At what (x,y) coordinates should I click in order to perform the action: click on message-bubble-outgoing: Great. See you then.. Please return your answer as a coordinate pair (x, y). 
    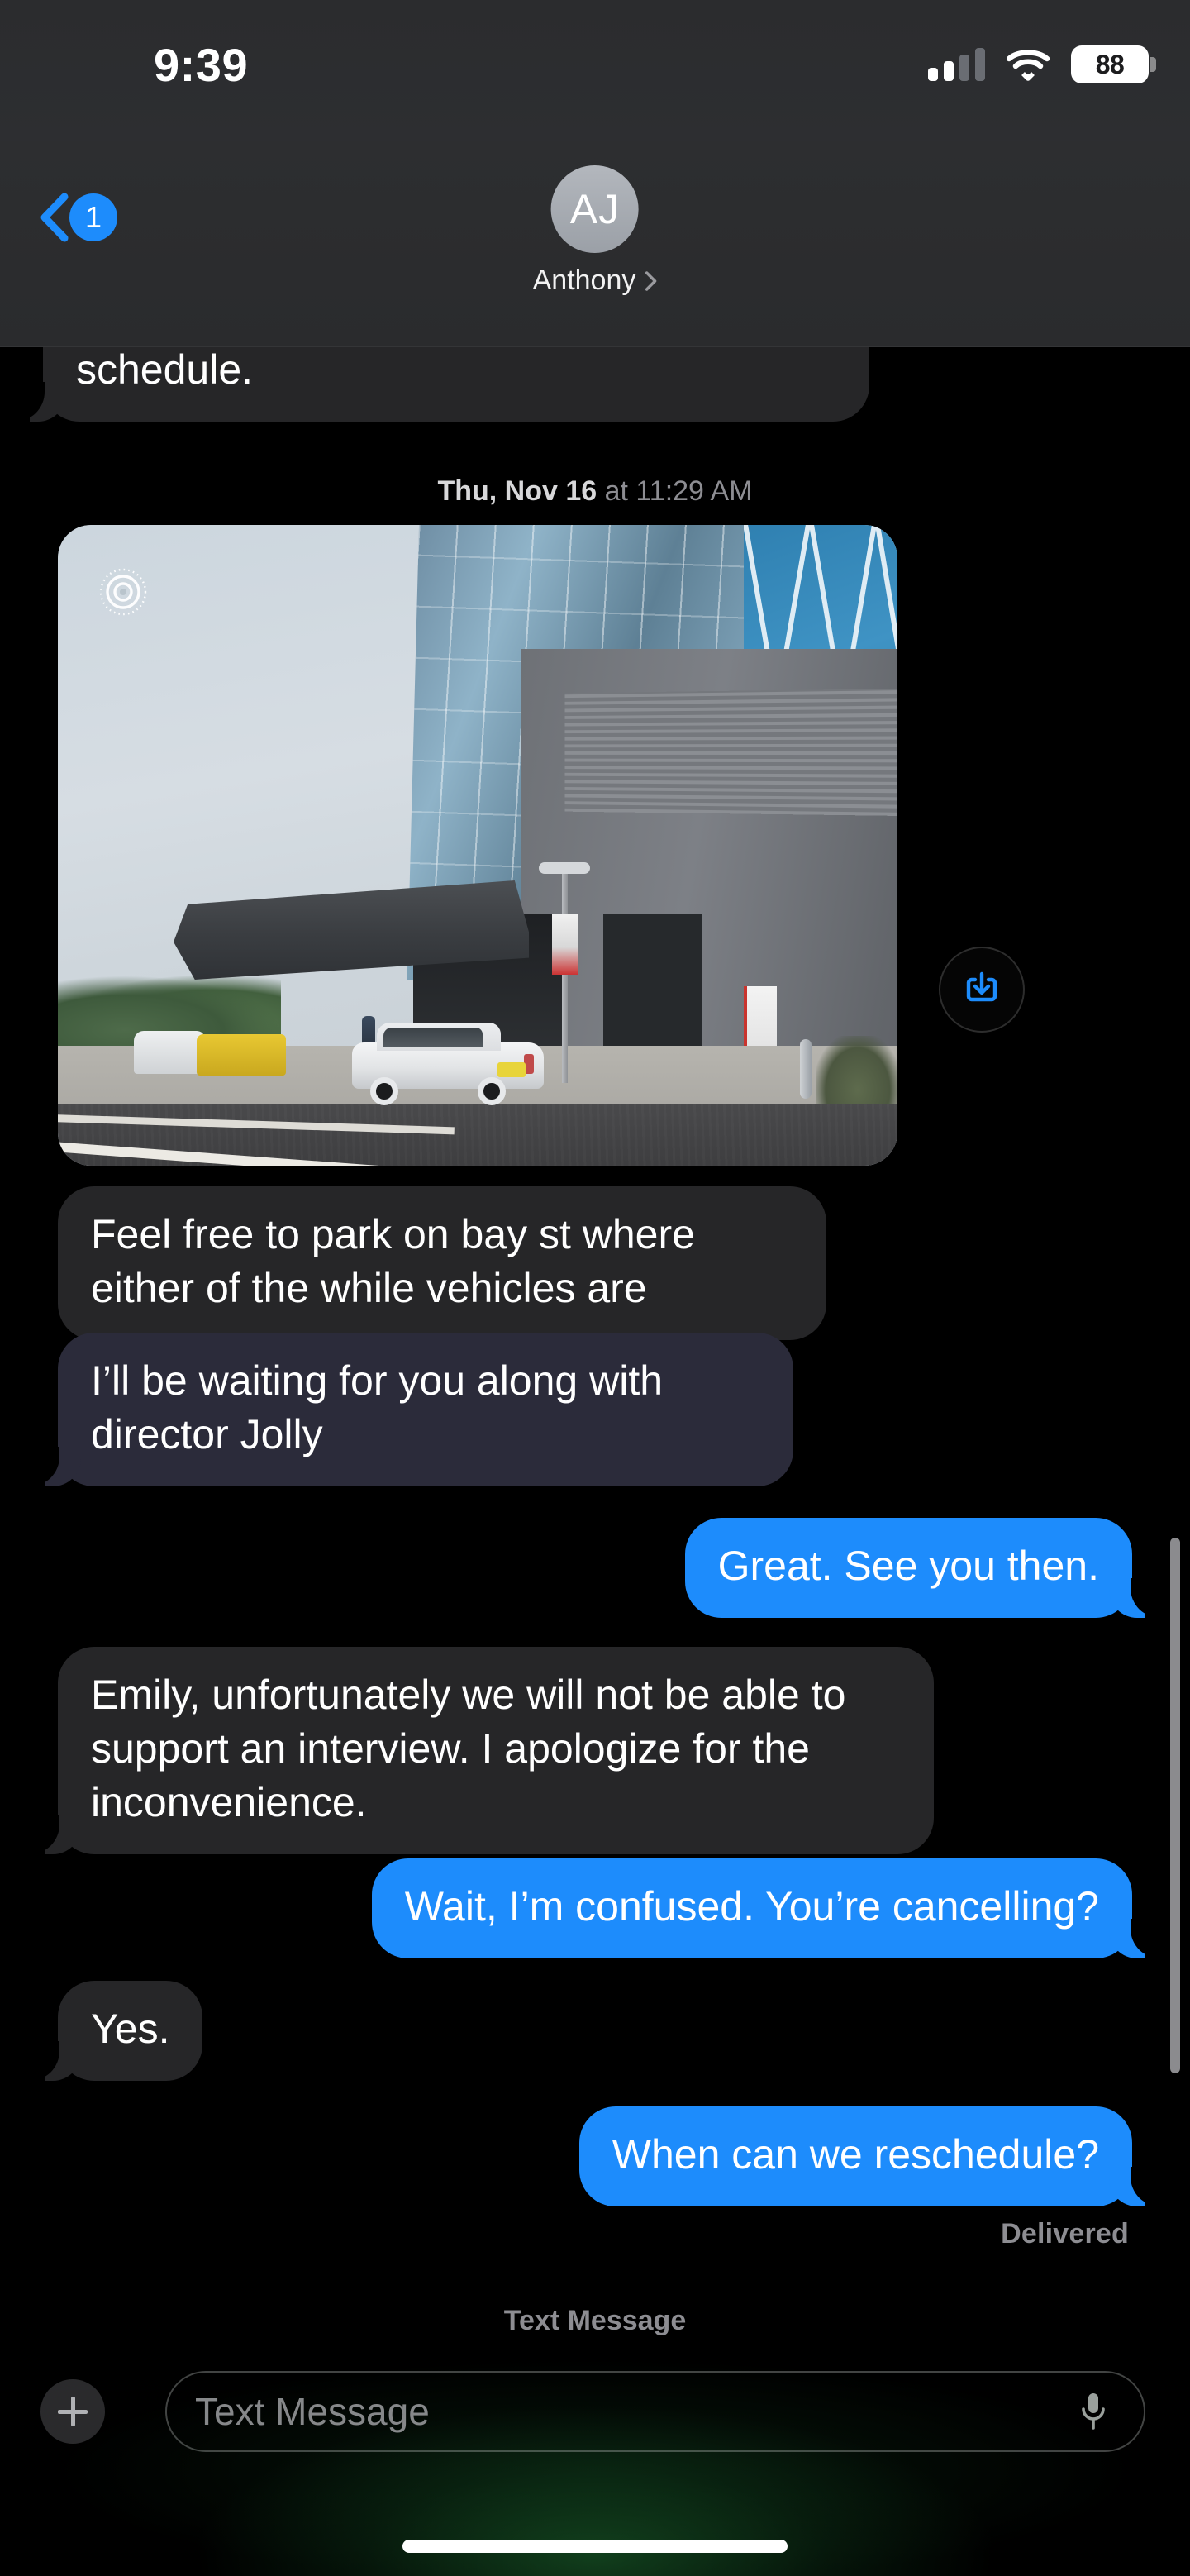
    Looking at the image, I should click on (922, 1568).